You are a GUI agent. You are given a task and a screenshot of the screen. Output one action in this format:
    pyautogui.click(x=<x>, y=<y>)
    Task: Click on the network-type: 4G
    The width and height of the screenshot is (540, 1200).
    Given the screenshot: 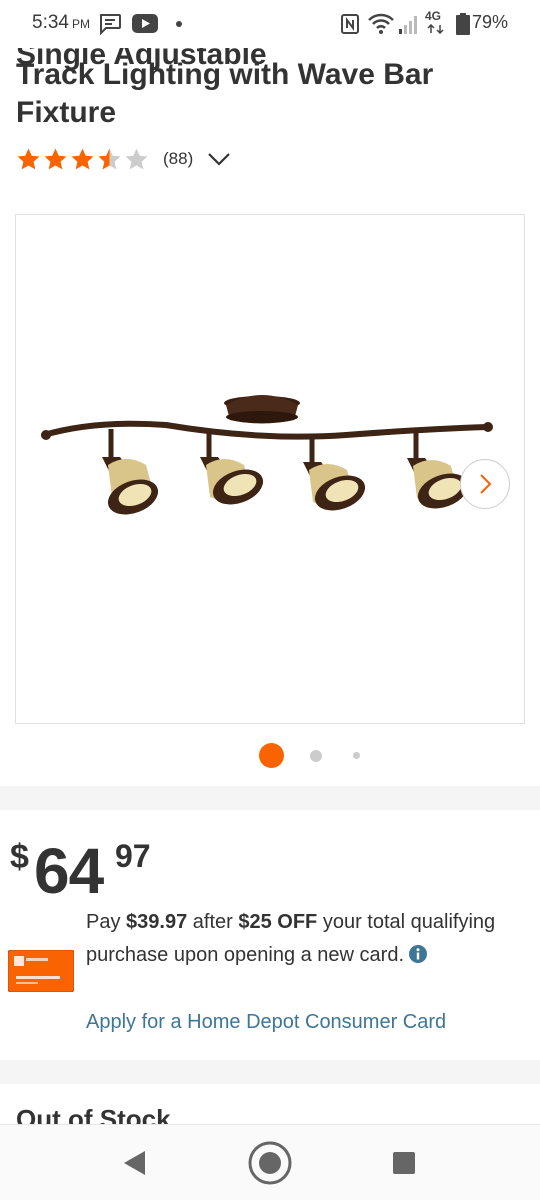 What is the action you would take?
    pyautogui.click(x=433, y=16)
    